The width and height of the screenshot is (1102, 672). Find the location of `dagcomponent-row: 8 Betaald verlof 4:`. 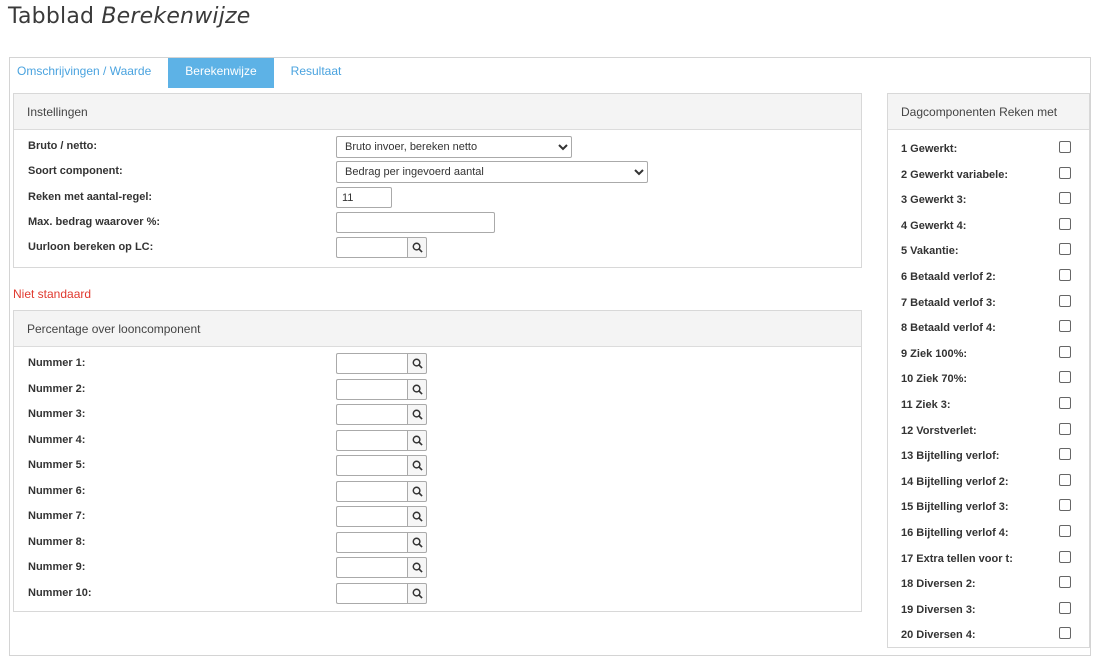

dagcomponent-row: 8 Betaald verlof 4: is located at coordinates (988, 328).